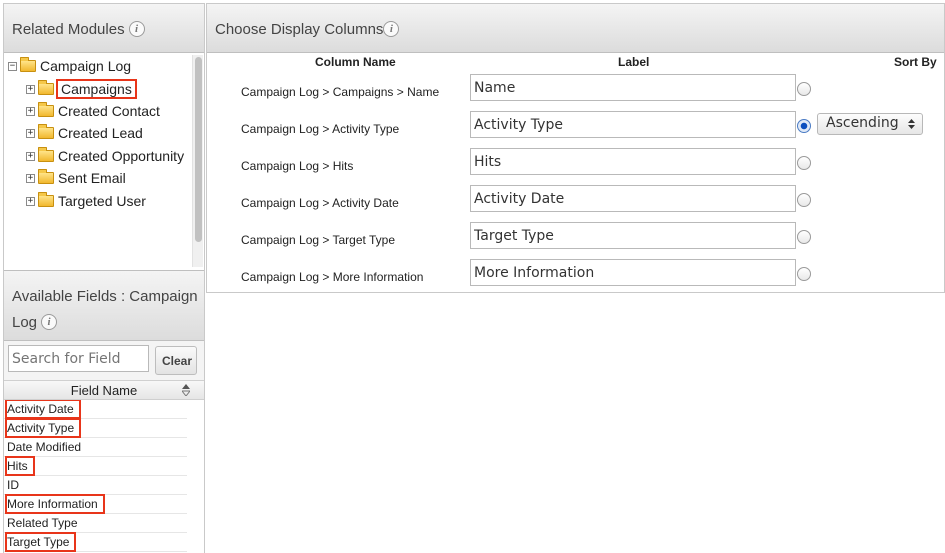 The width and height of the screenshot is (945, 553). I want to click on display-columns-title: Choose Display Columns, so click(299, 29).